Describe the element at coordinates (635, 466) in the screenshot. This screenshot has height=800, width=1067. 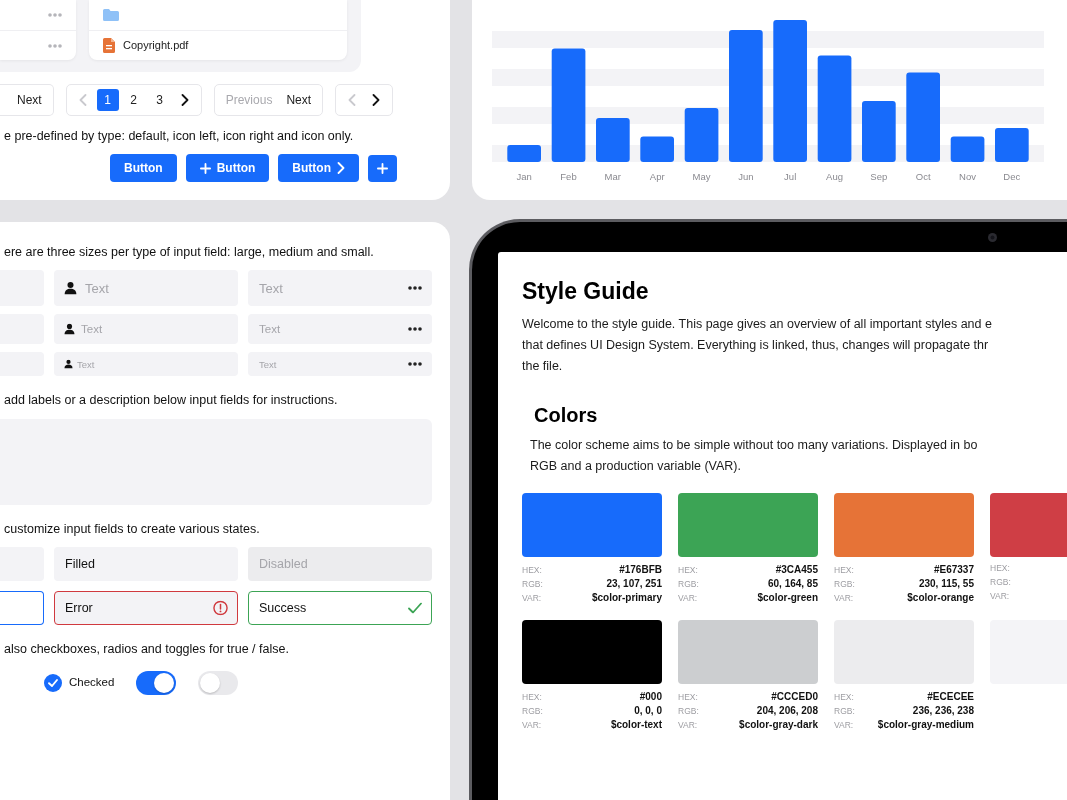
I see `paragraph-line: RGB and a production variable (VAR).` at that location.